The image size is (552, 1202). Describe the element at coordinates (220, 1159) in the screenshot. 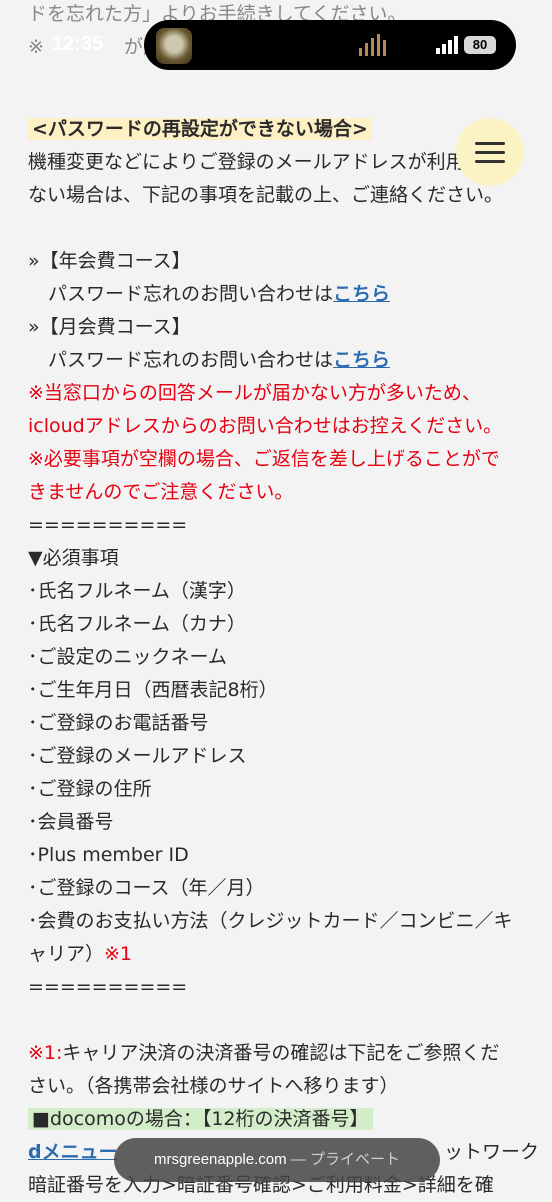

I see `browser-domain: mrsgreenapple.com` at that location.